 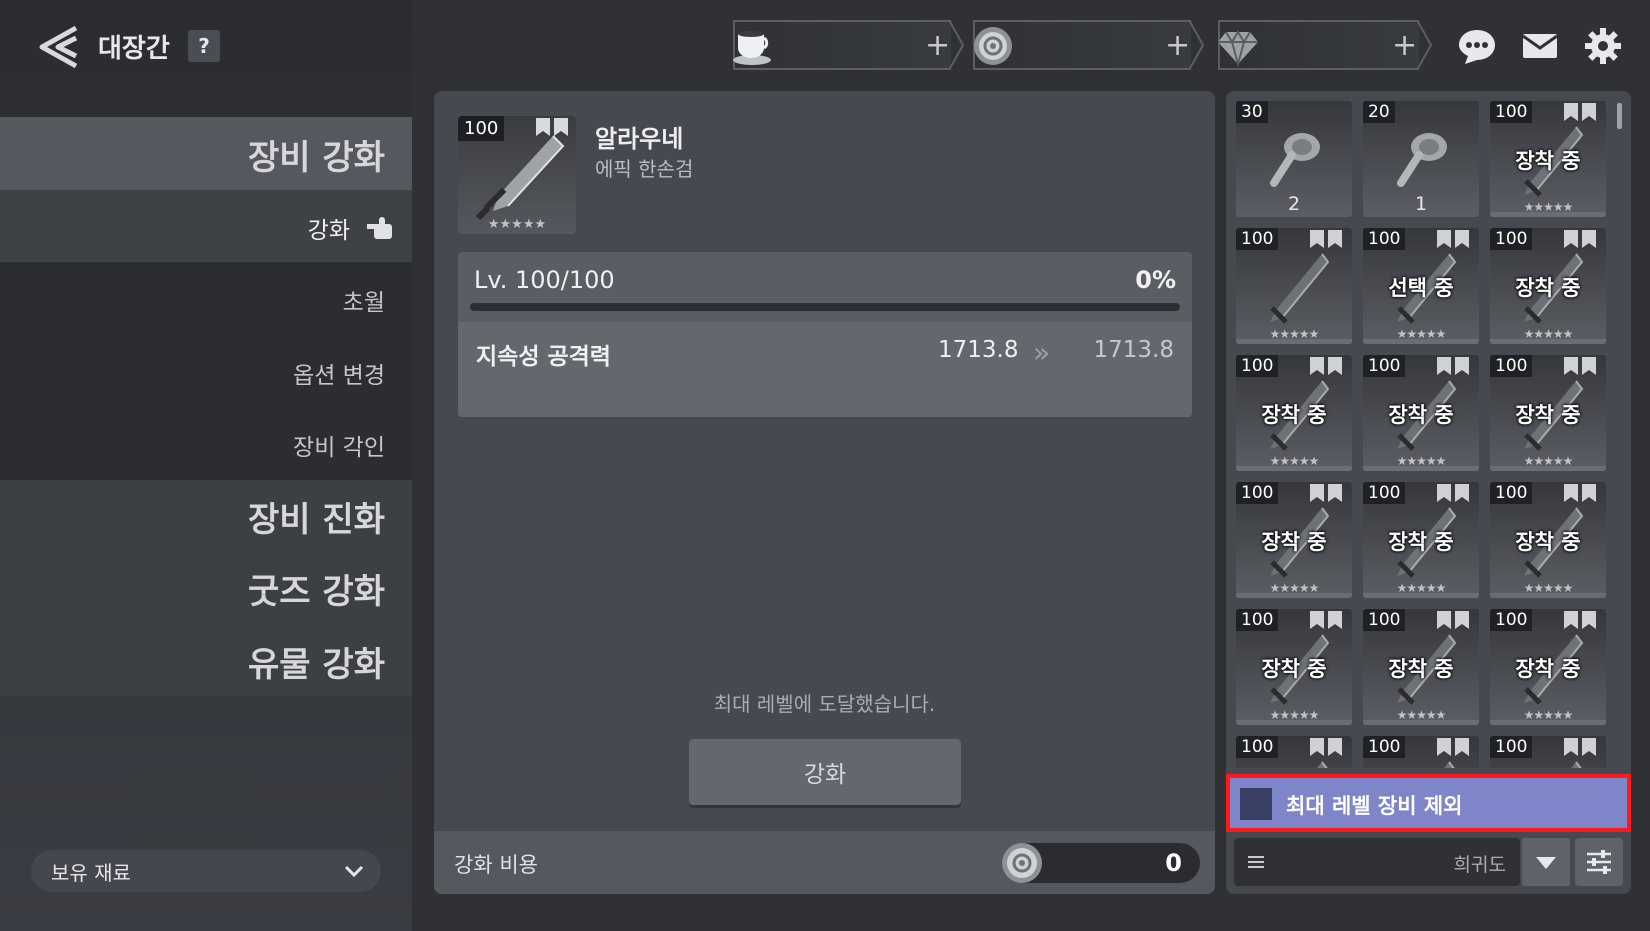 What do you see at coordinates (206, 871) in the screenshot?
I see `owned-materials-dropdown: 보유 재료` at bounding box center [206, 871].